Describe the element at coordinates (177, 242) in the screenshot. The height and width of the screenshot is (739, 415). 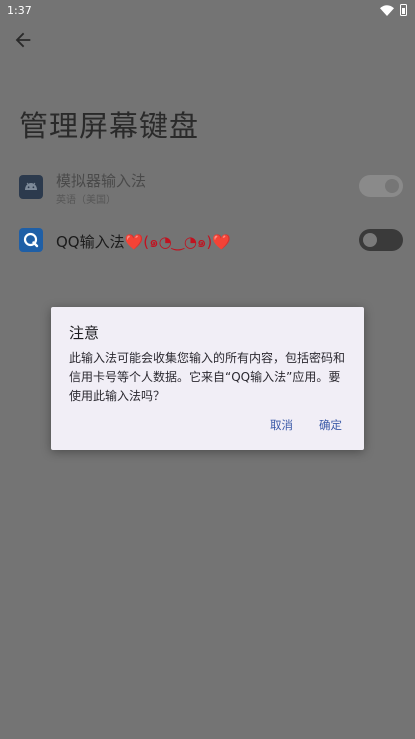
I see `keyboard-name-suffix: ❤️(๑◔‿◔๑)❤️` at that location.